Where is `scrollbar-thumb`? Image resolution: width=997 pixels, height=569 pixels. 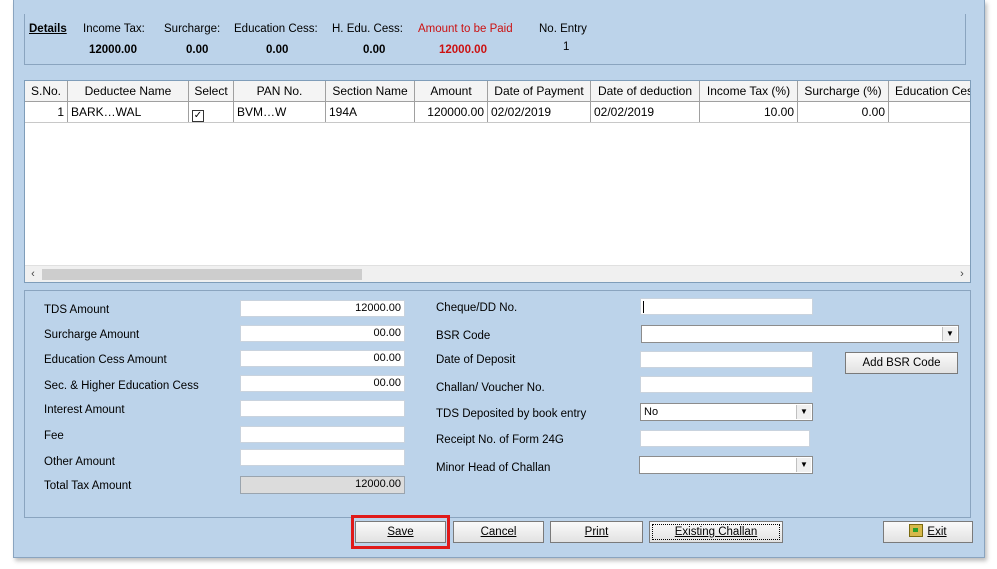 scrollbar-thumb is located at coordinates (202, 274).